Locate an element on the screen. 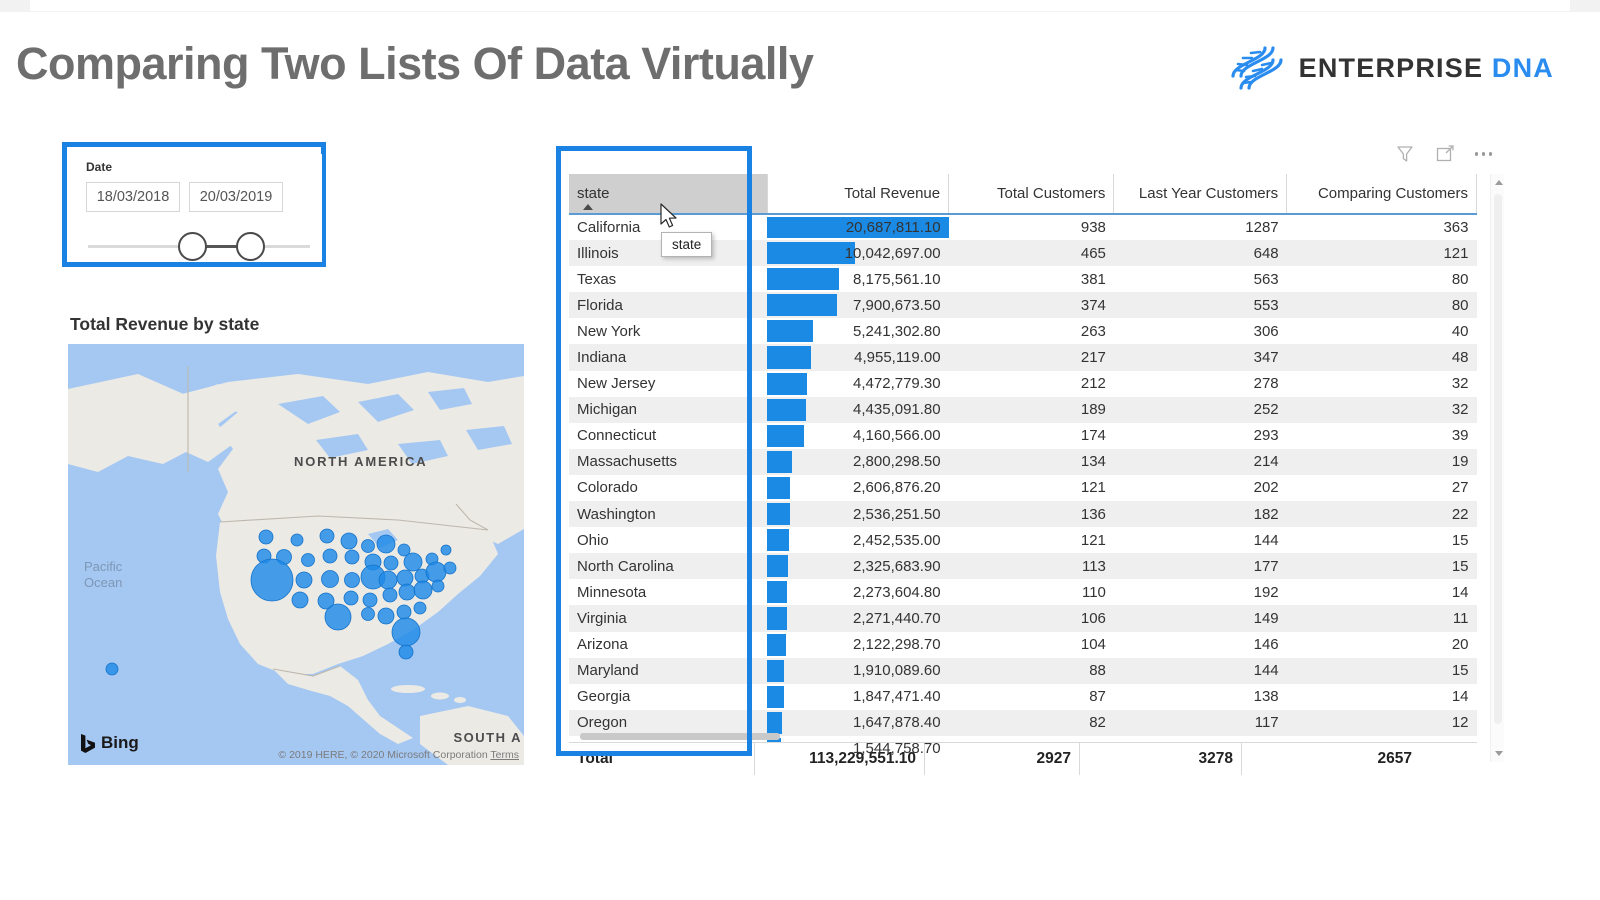 Image resolution: width=1600 pixels, height=900 pixels. table-row: Georgia 1,847,471.40 87 138 14 is located at coordinates (1023, 696).